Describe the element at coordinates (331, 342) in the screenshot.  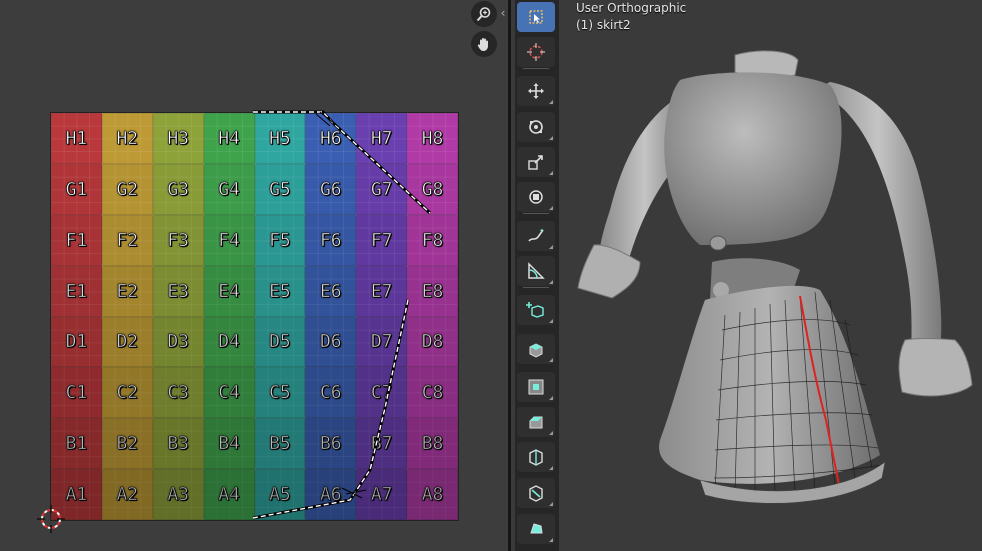
I see `uv-cell-d6: D6` at that location.